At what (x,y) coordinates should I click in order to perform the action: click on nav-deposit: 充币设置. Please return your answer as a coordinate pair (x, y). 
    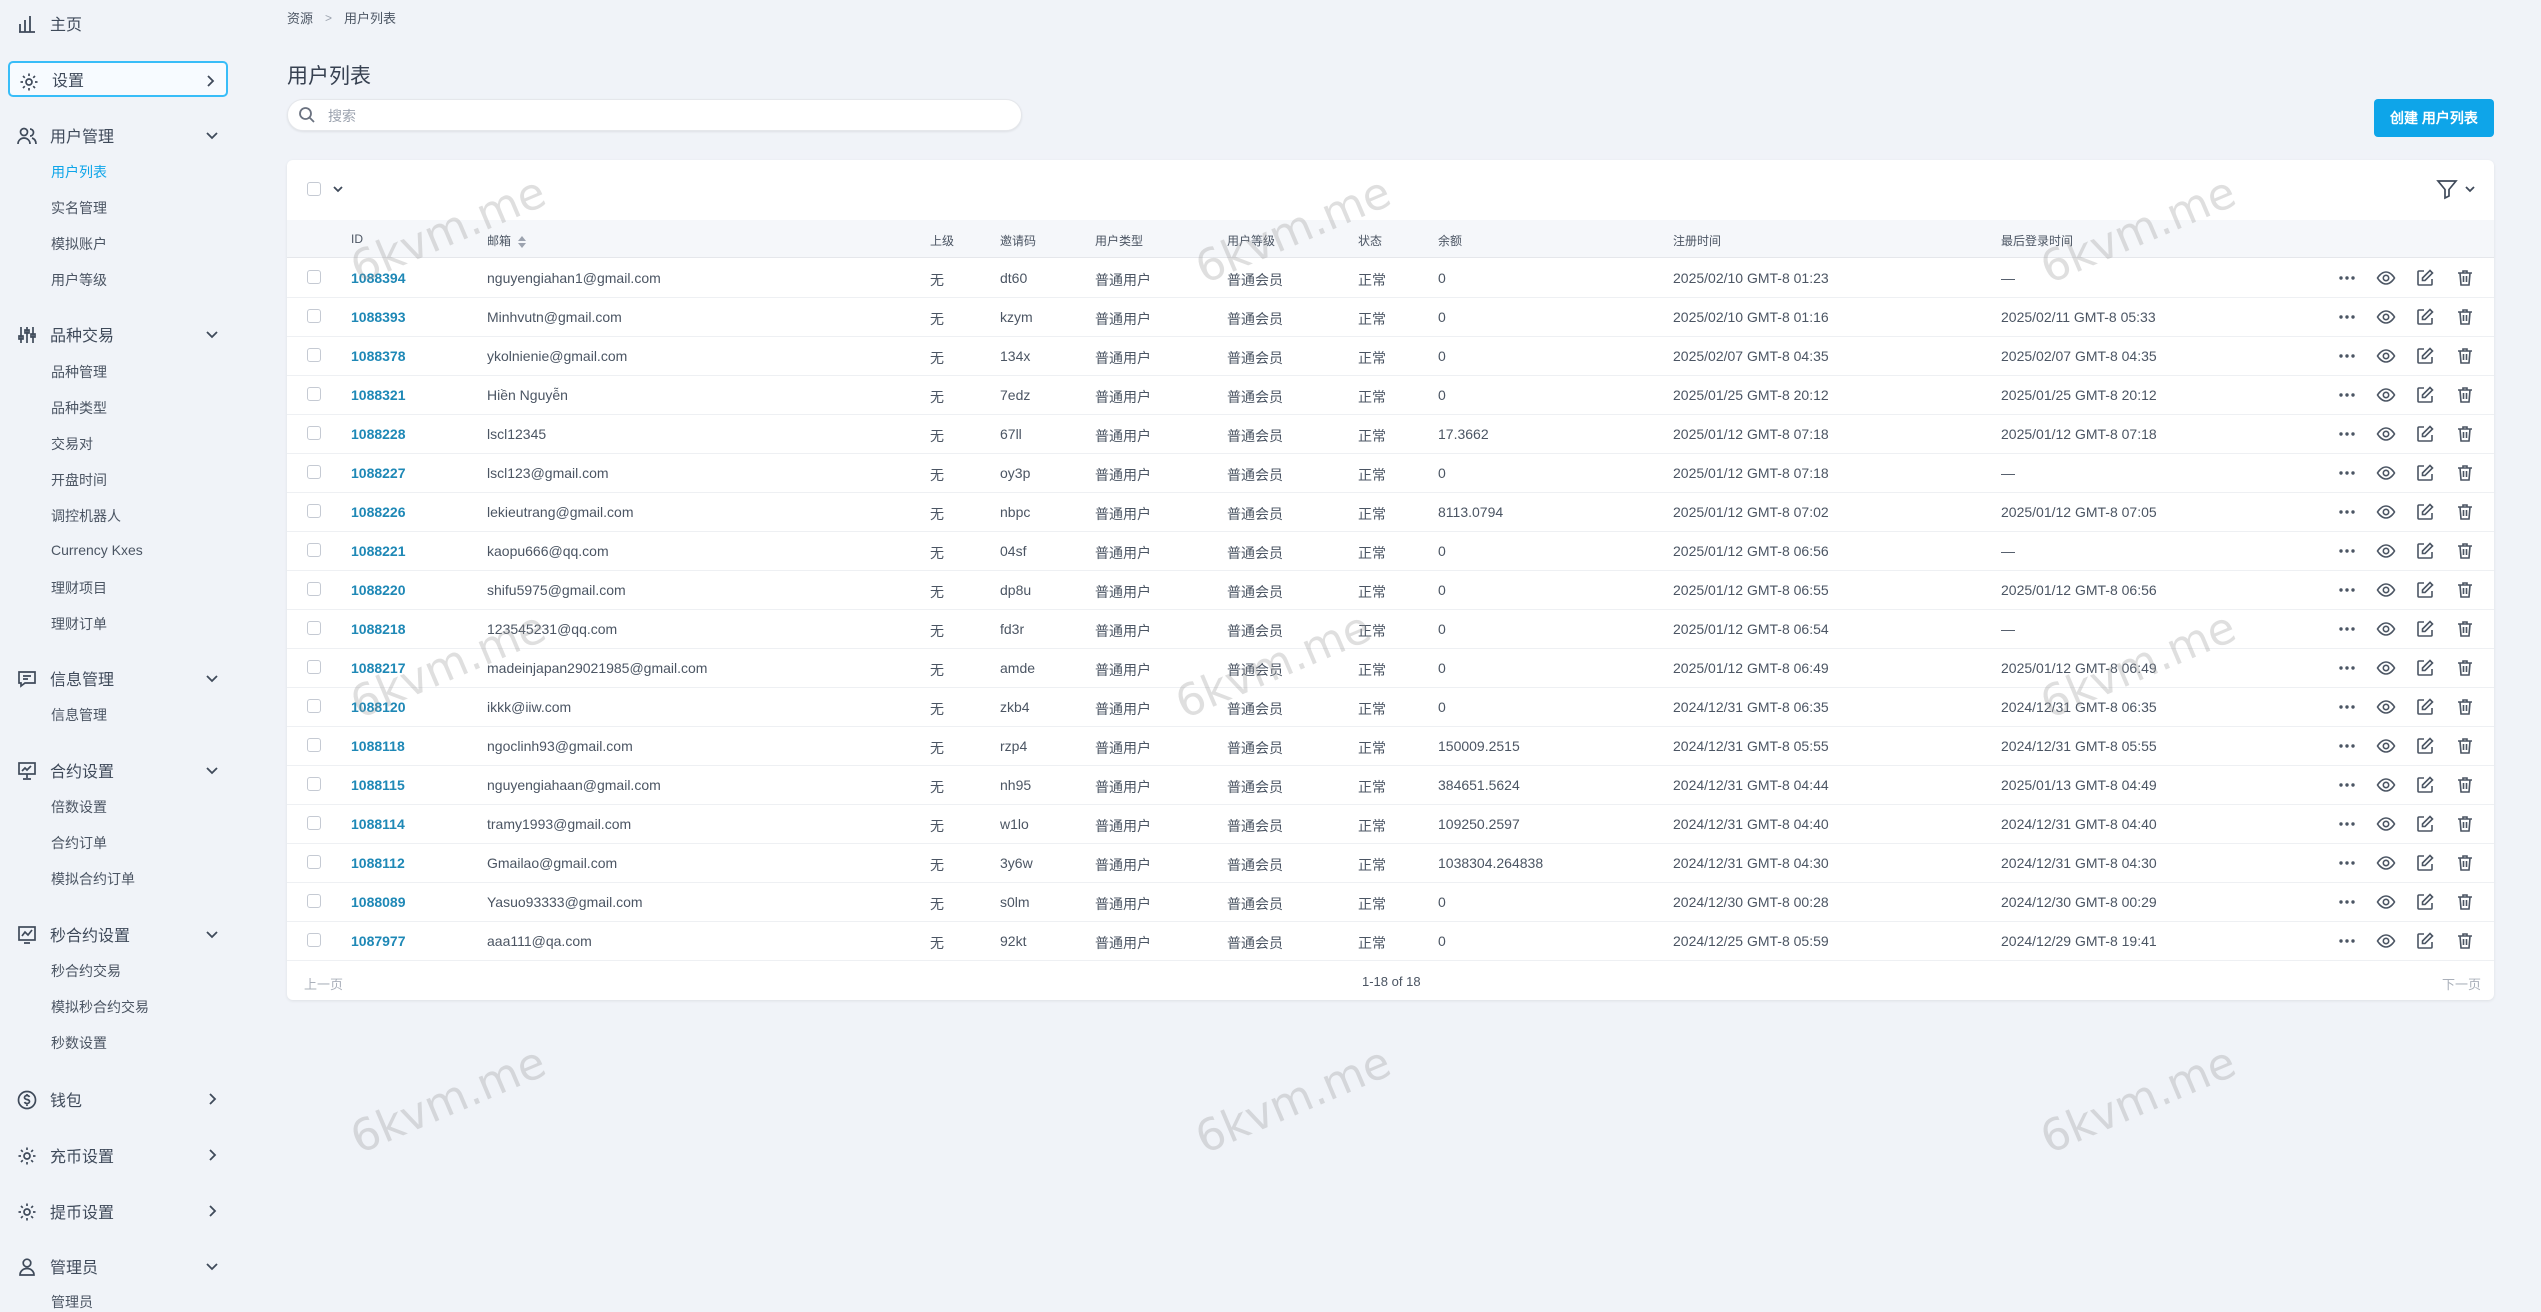
    Looking at the image, I should click on (118, 1155).